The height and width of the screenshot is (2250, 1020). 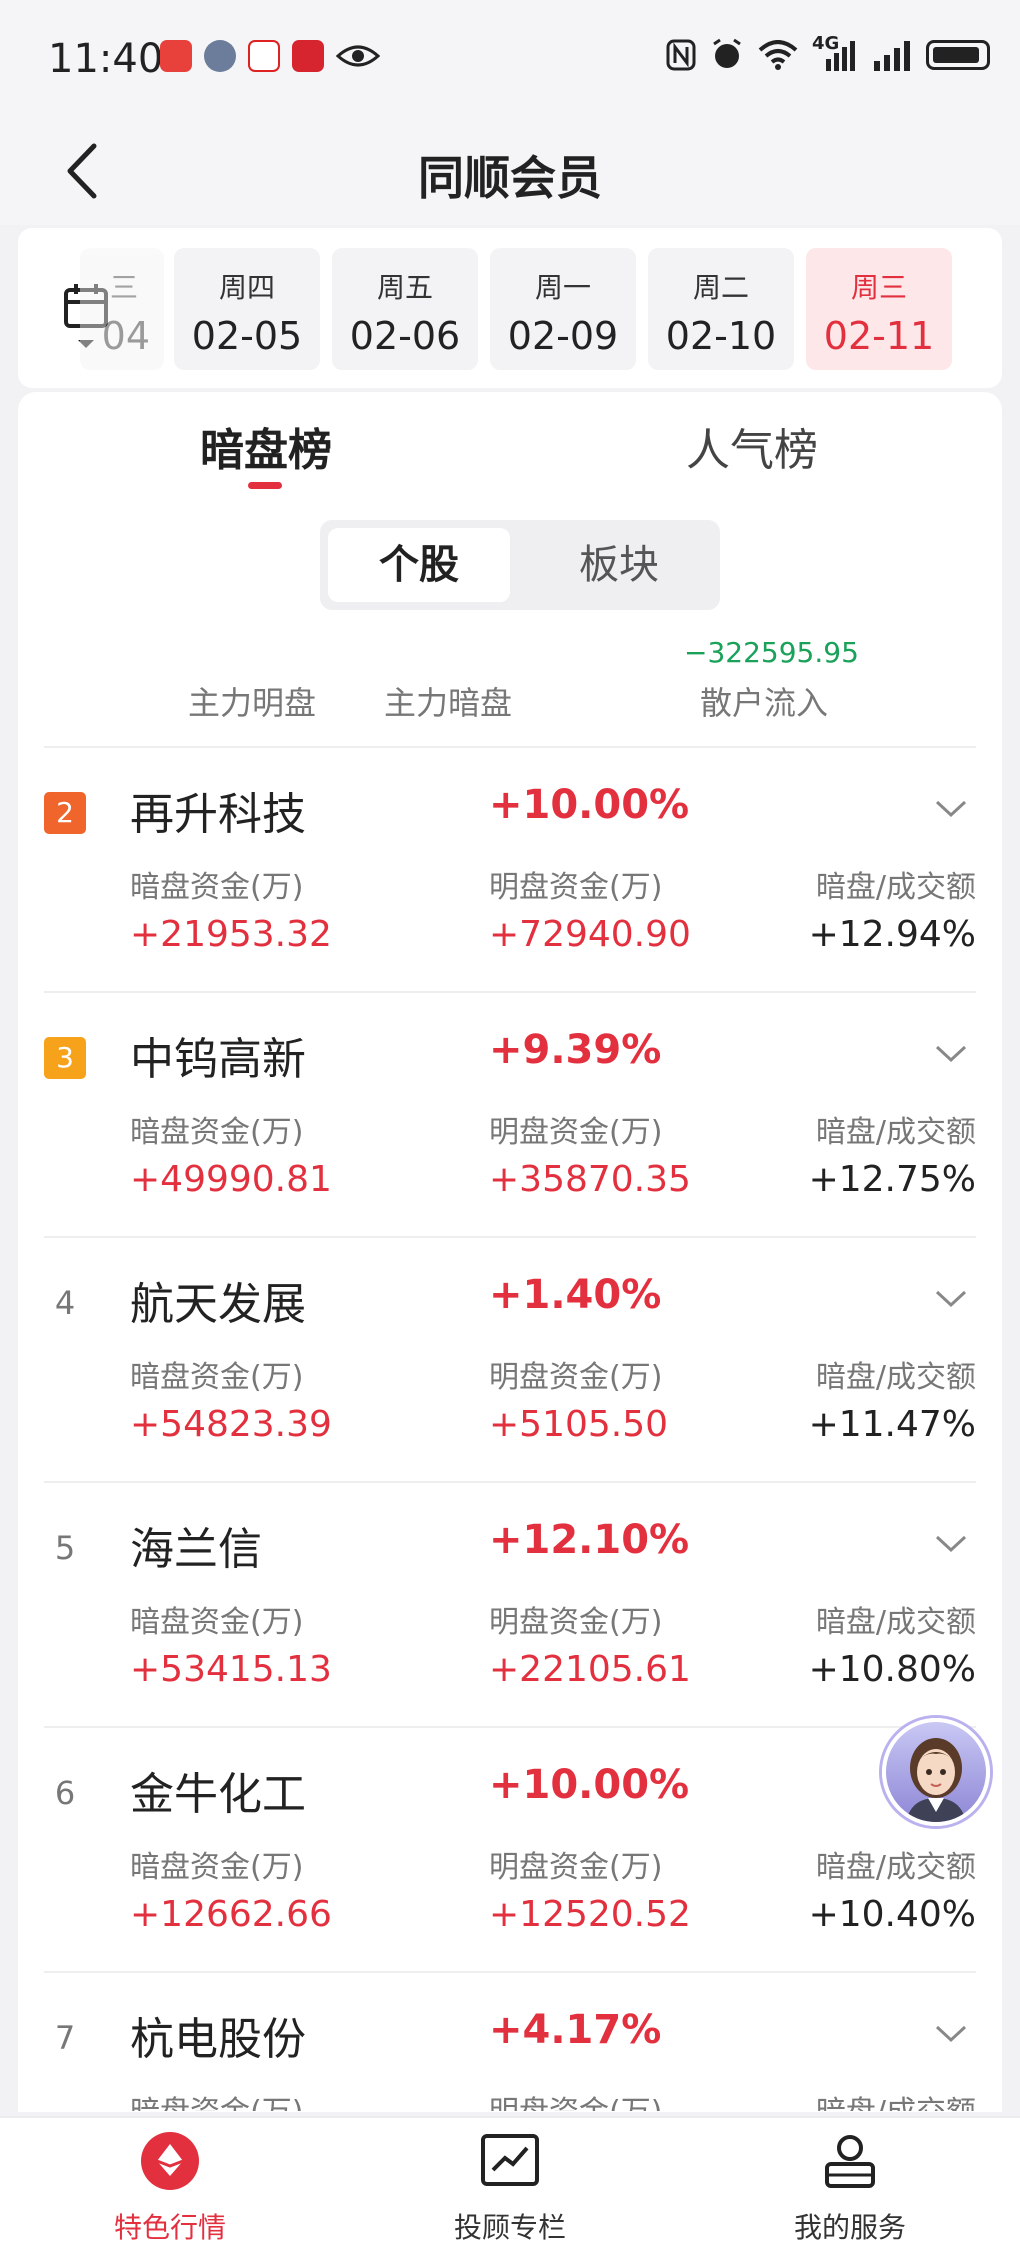 What do you see at coordinates (405, 309) in the screenshot?
I see `date-cell-02-06: 周五 02-06` at bounding box center [405, 309].